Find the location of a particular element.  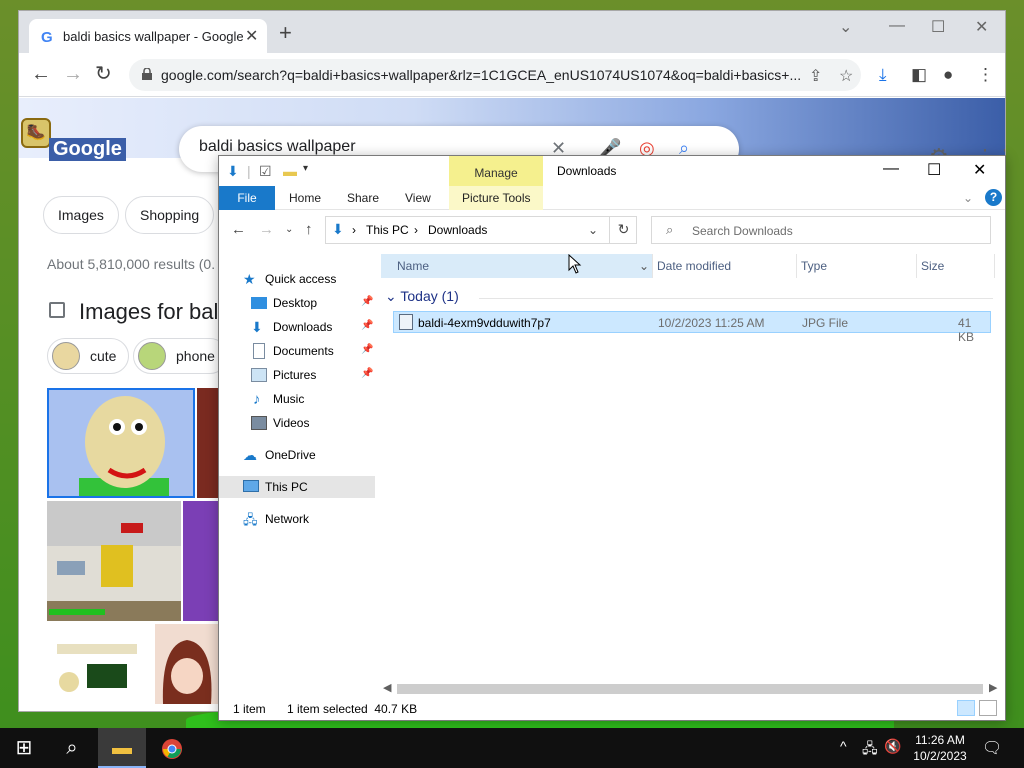

search-icon: ⌕ is located at coordinates (72, 748).